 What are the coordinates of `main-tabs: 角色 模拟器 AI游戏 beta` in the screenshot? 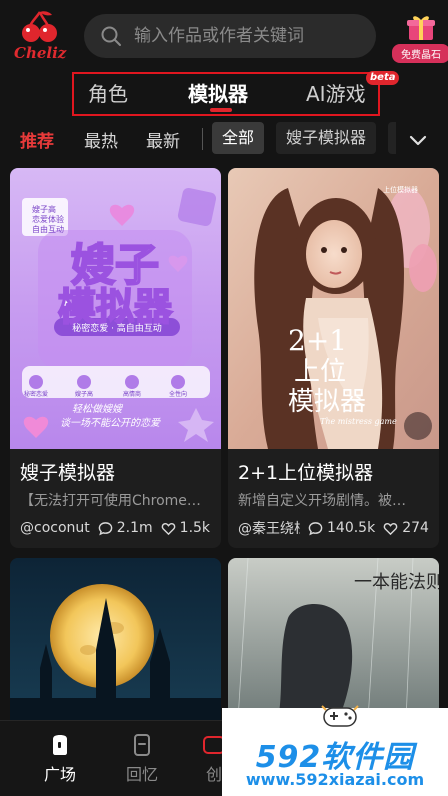 It's located at (236, 93).